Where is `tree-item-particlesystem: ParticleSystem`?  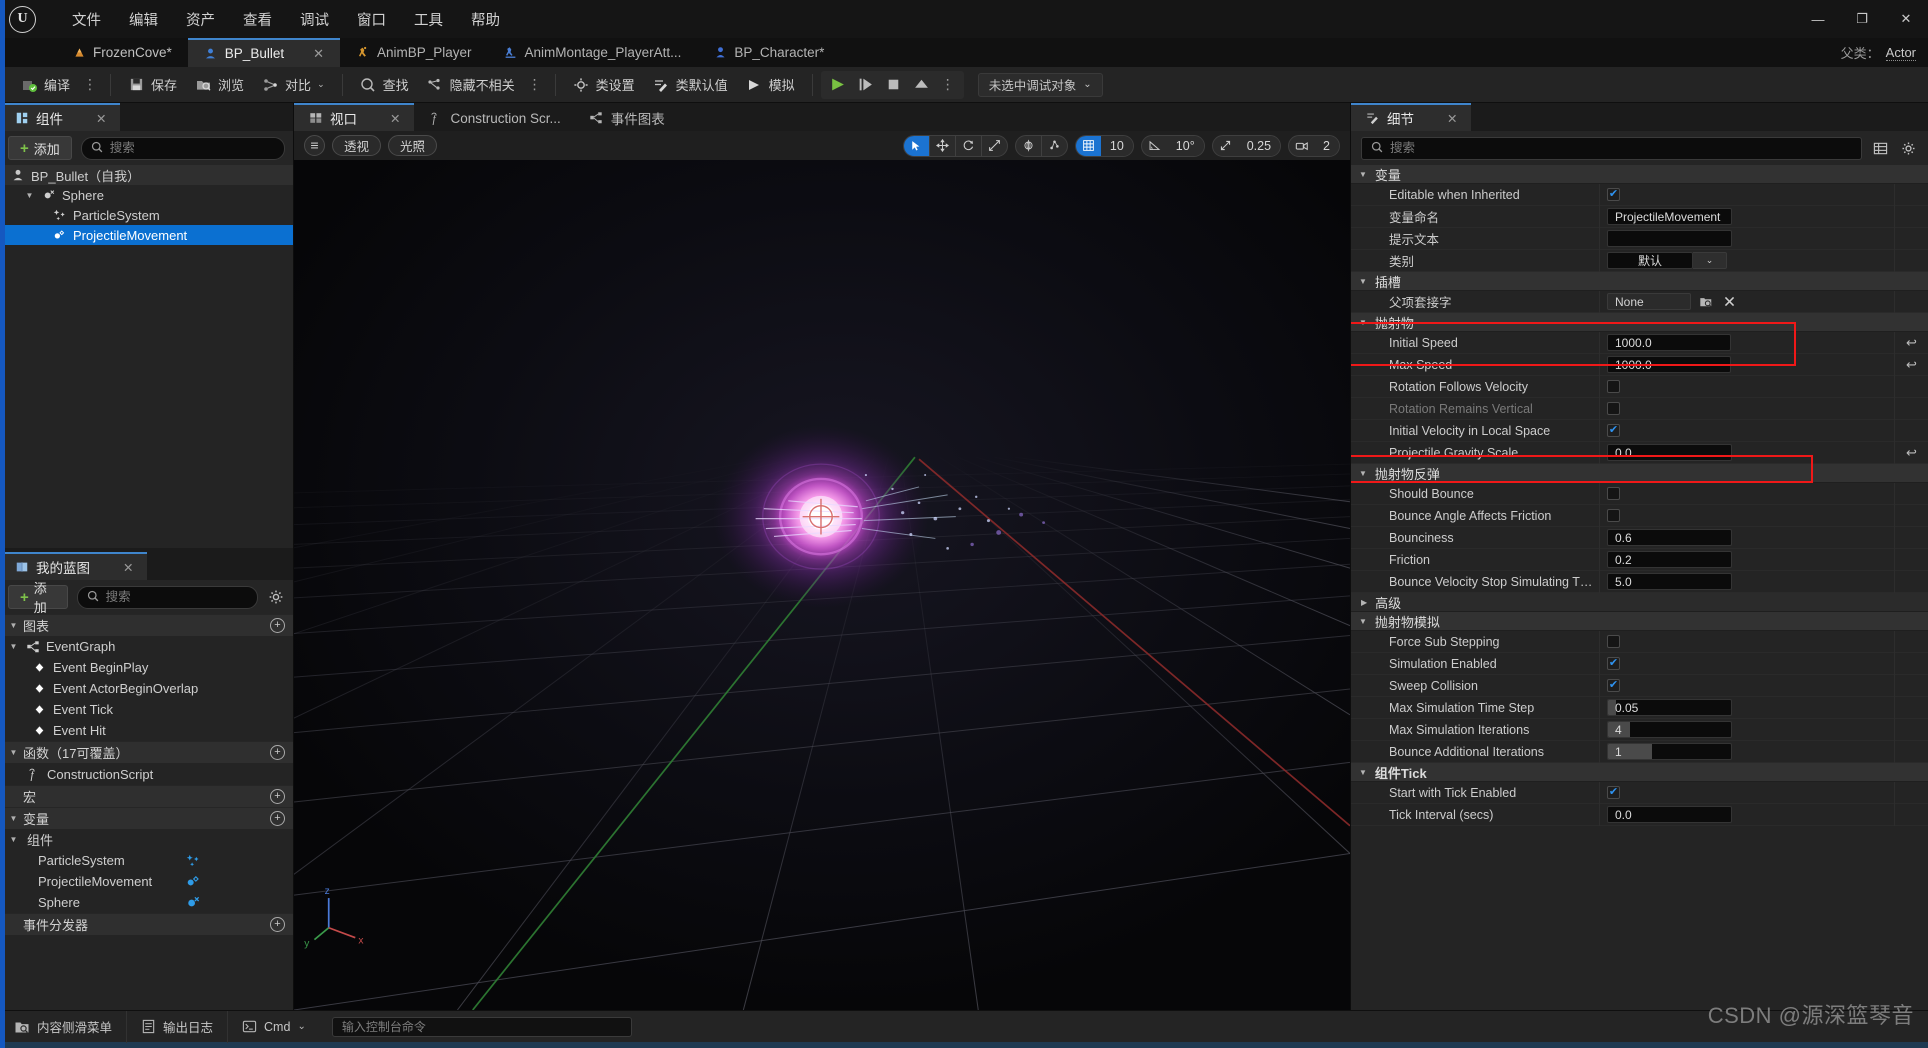 tree-item-particlesystem: ParticleSystem is located at coordinates (146, 215).